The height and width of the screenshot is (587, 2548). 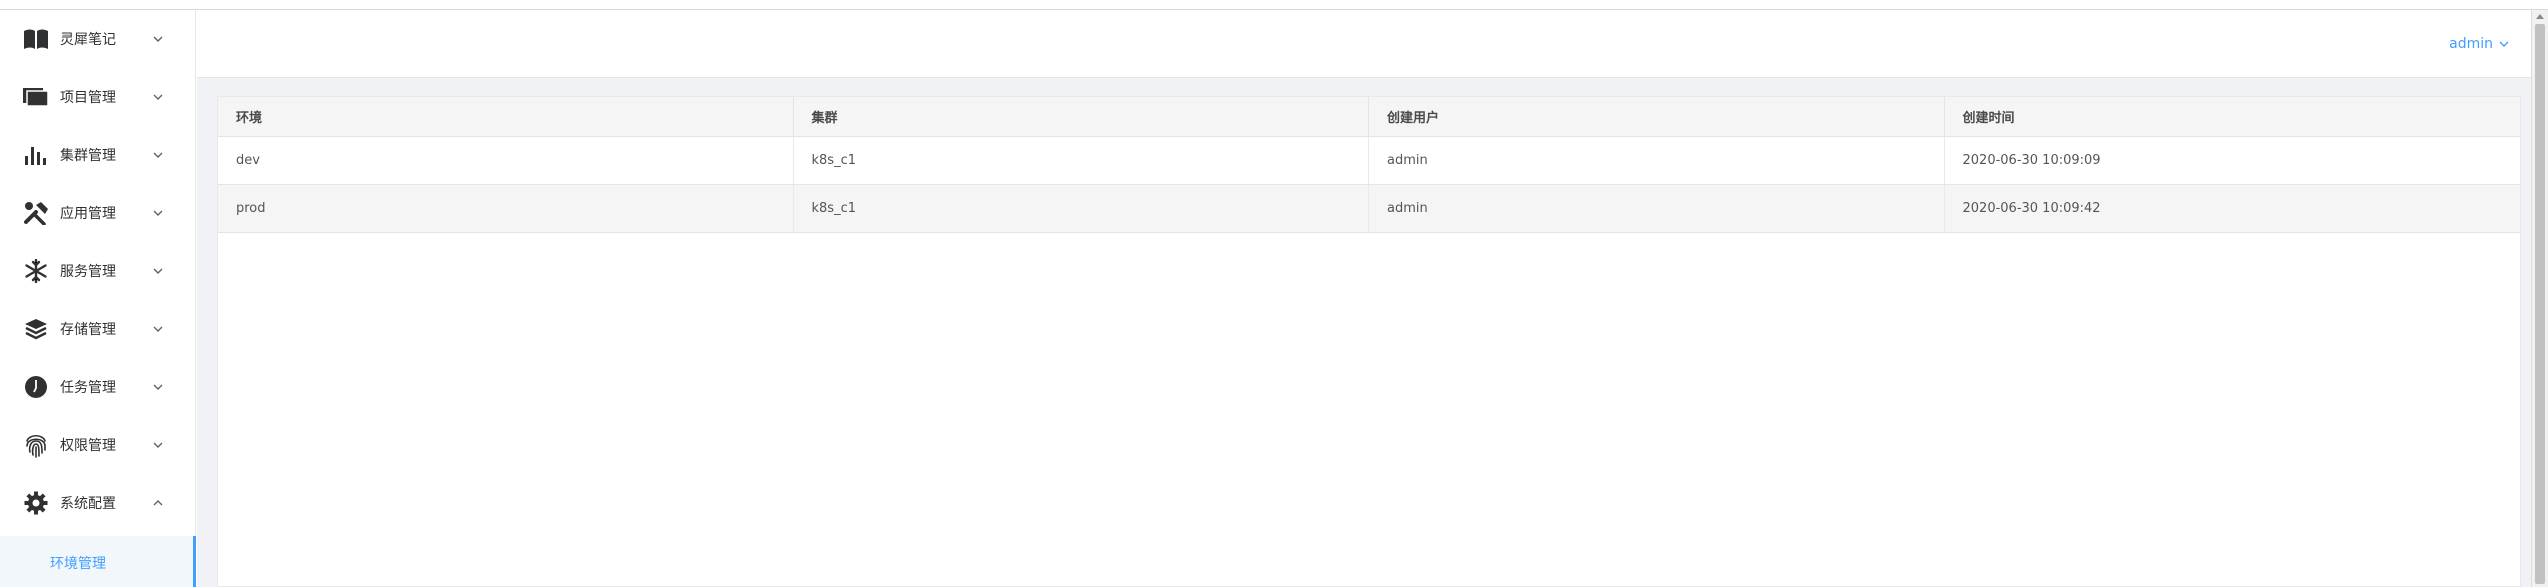 What do you see at coordinates (36, 329) in the screenshot?
I see `layers-icon` at bounding box center [36, 329].